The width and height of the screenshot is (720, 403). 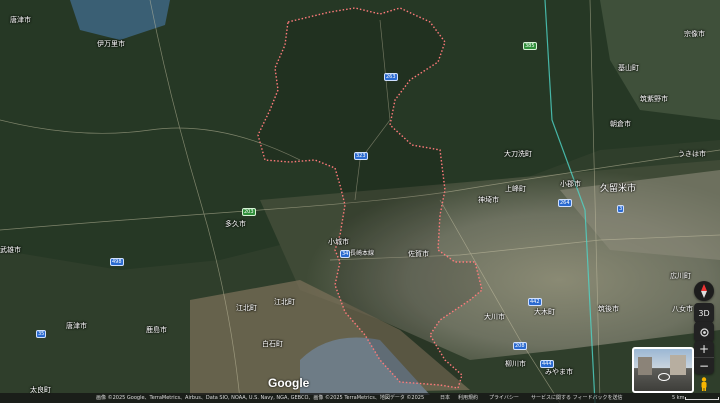 What do you see at coordinates (272, 344) in the screenshot?
I see `place-label: 白石町` at bounding box center [272, 344].